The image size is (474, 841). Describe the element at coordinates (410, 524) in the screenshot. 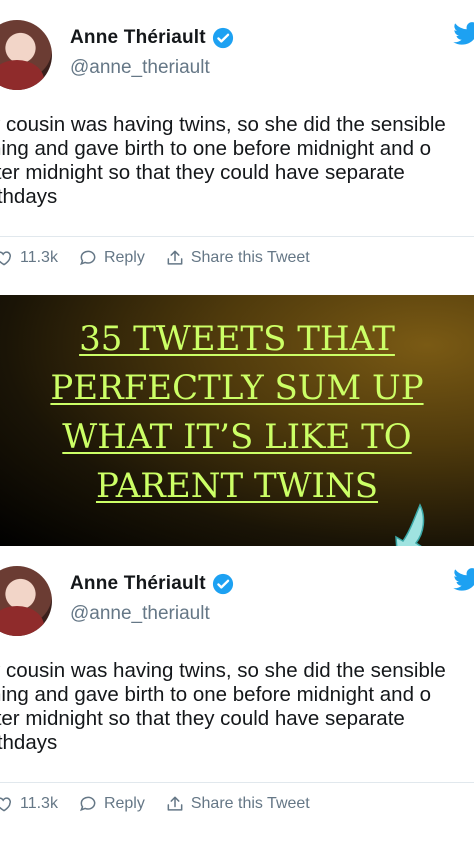

I see `arrow-down-icon` at that location.